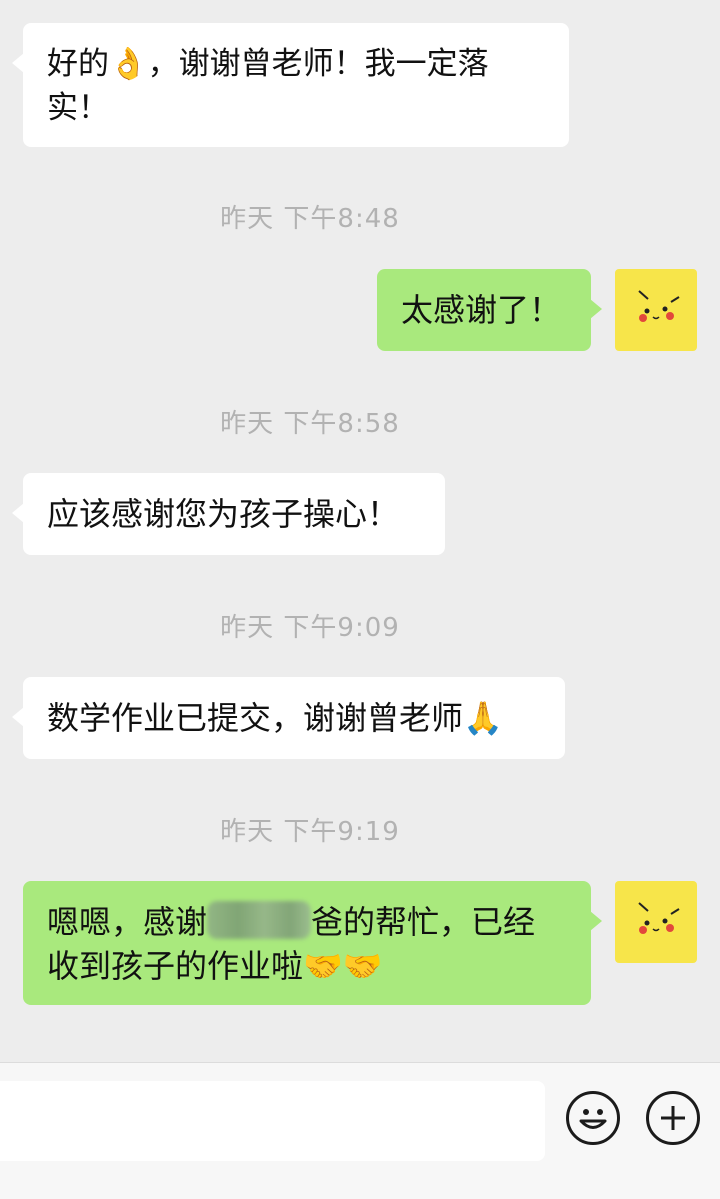 The height and width of the screenshot is (1199, 720). Describe the element at coordinates (481, 310) in the screenshot. I see `message-text: 太感谢了！` at that location.